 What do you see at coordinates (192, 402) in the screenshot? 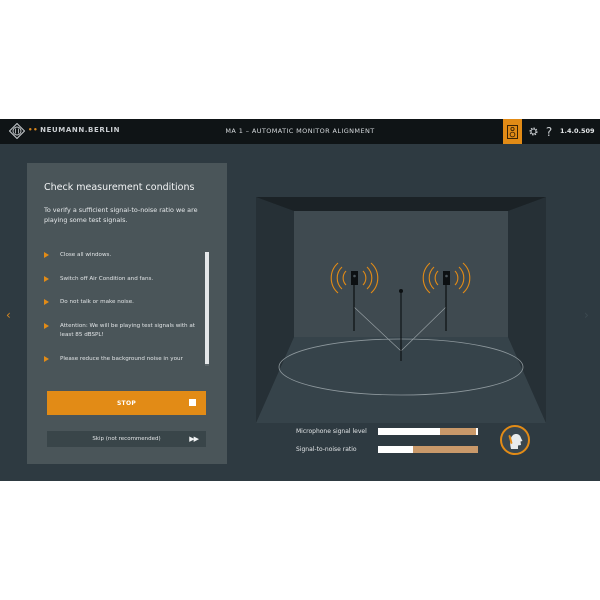
I see `stop-icon` at bounding box center [192, 402].